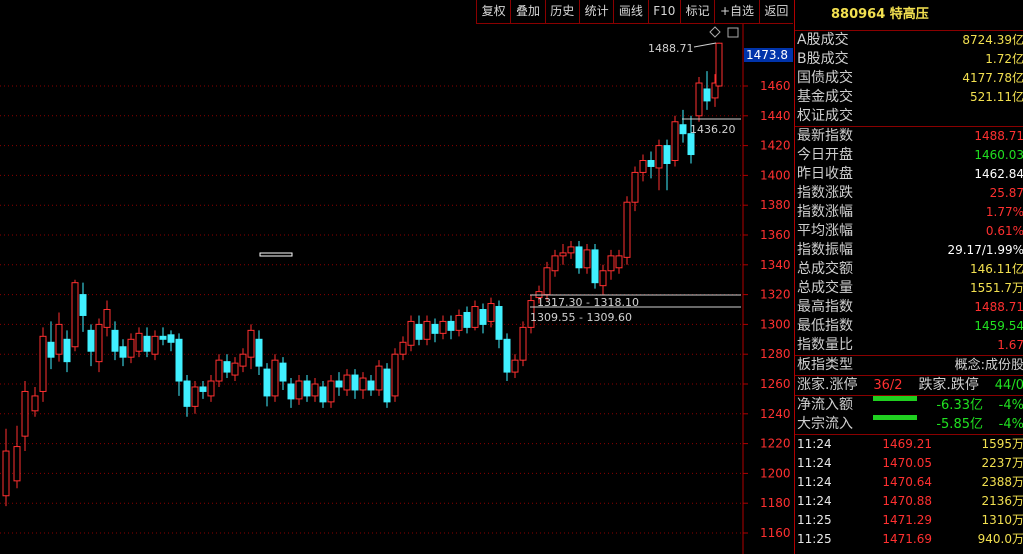  Describe the element at coordinates (907, 501) in the screenshot. I see `tick-price: 1470.88` at that location.